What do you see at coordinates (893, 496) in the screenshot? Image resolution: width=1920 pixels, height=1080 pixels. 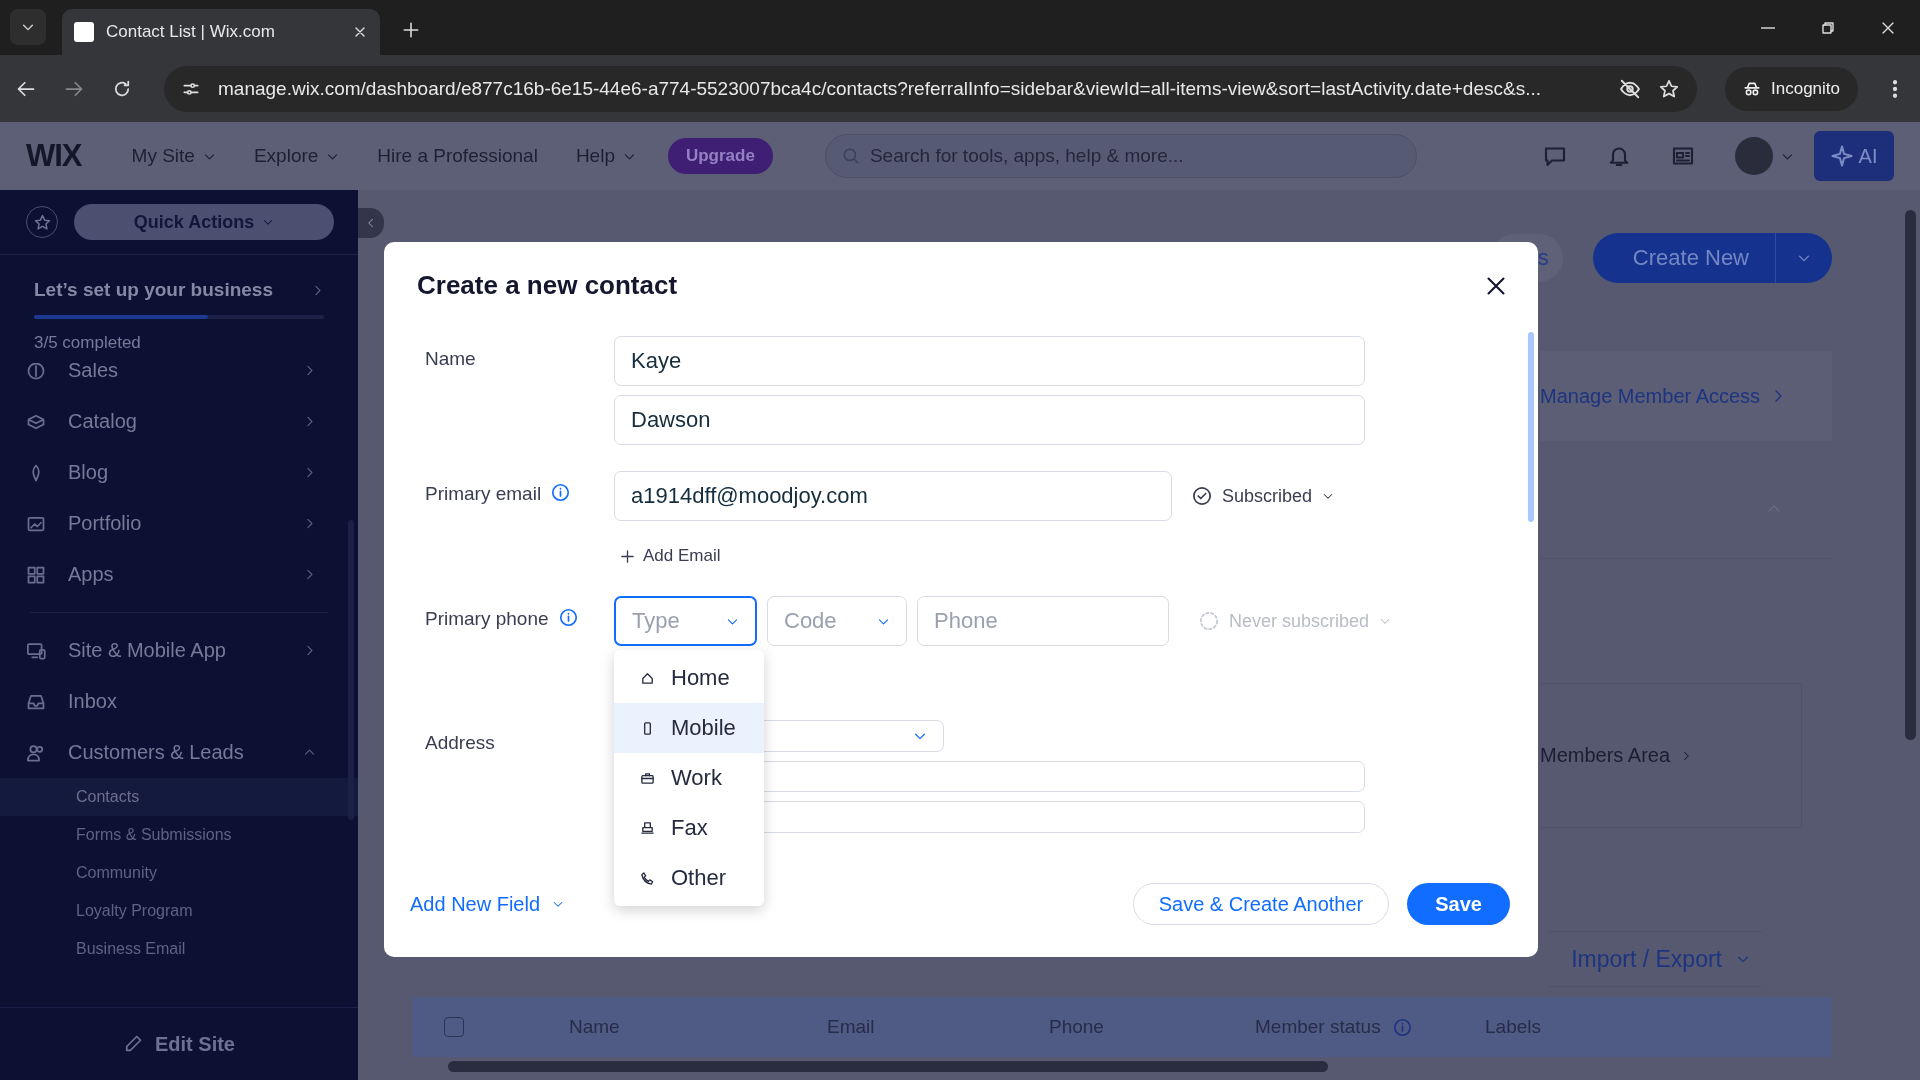 I see `email-field: a1914dff@moodjoy.com` at bounding box center [893, 496].